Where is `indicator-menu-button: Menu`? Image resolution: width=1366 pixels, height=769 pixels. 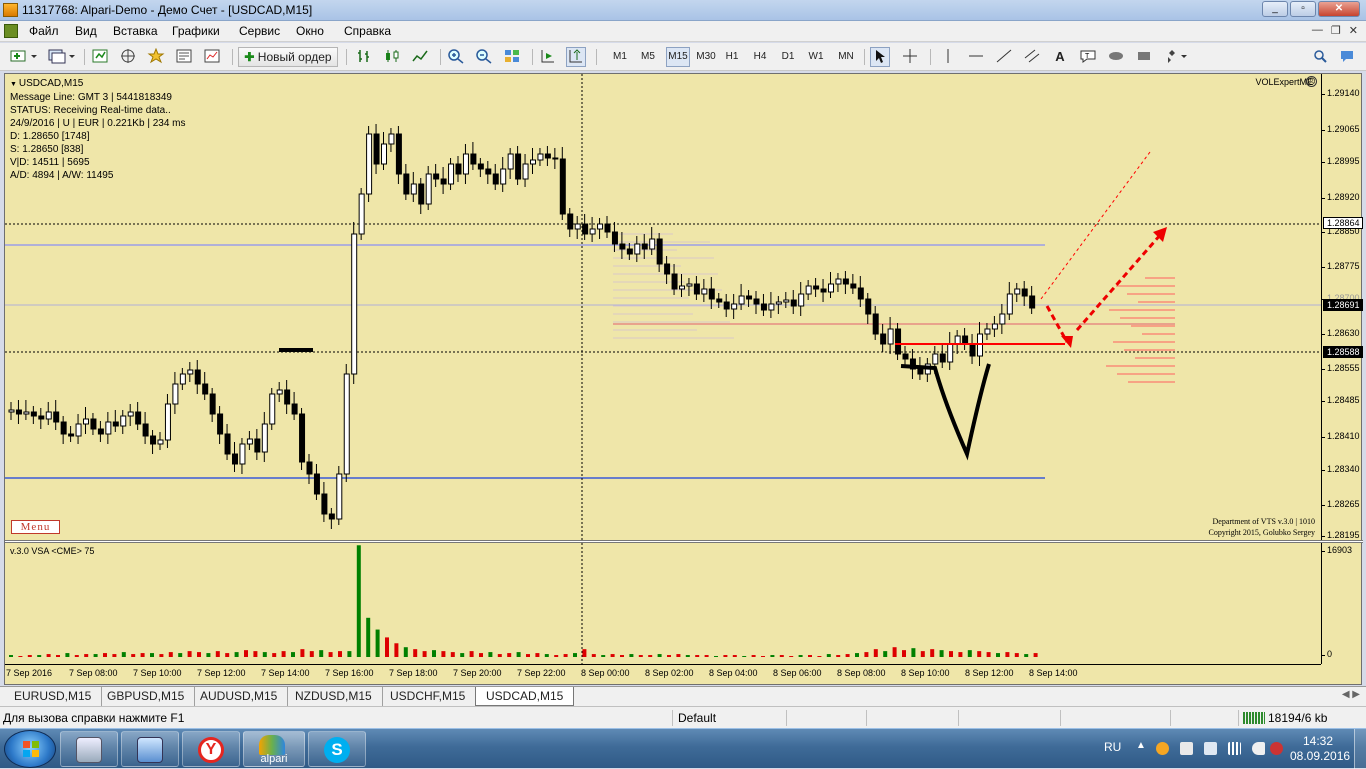
indicator-menu-button: Menu is located at coordinates (35, 527).